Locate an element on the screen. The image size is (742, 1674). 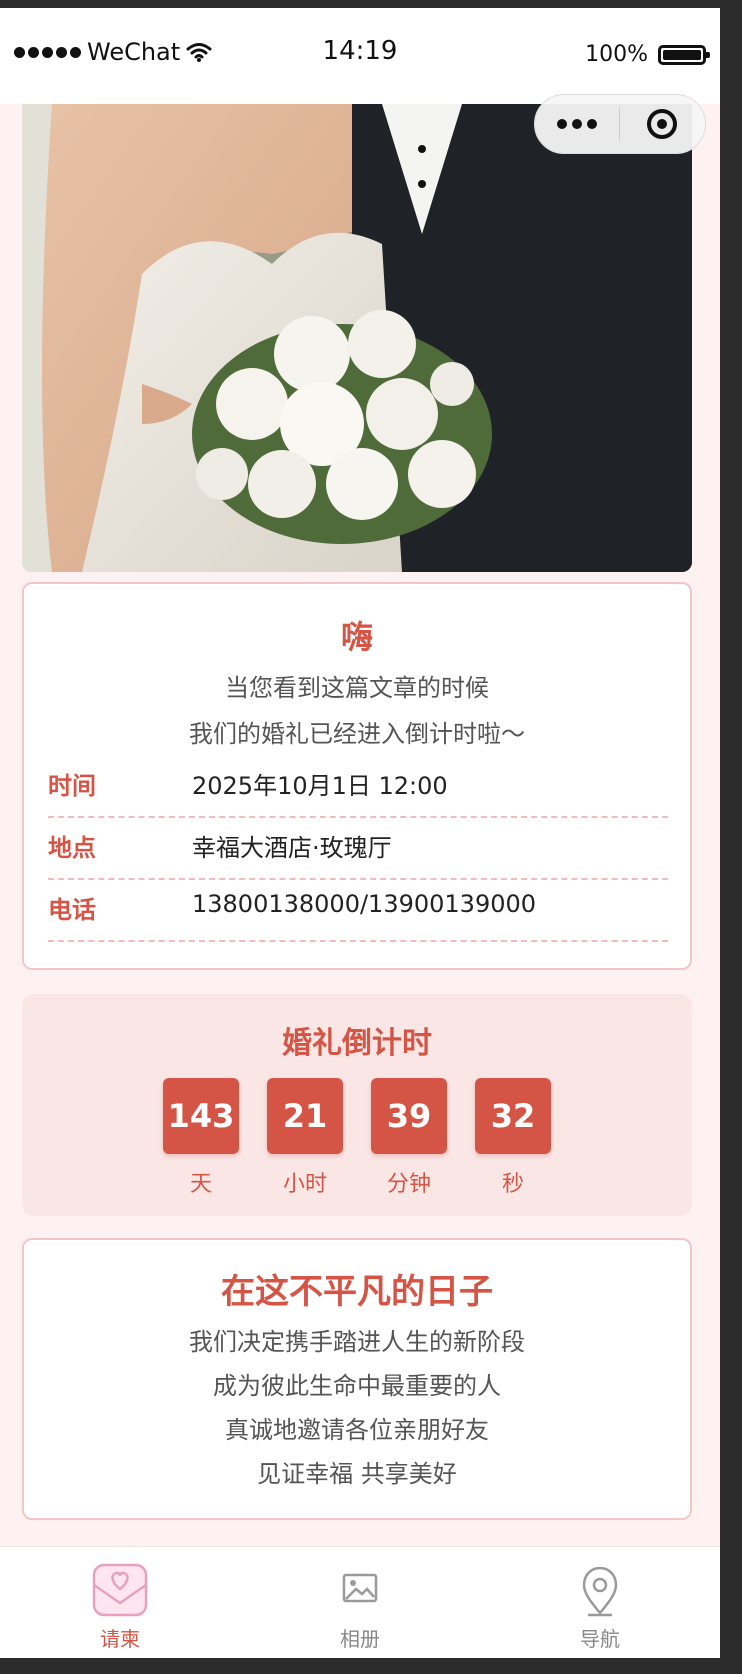
countdown-section: 婚礼倒计时 143 天 21 小时 39 分钟 32 秒 is located at coordinates (357, 1105).